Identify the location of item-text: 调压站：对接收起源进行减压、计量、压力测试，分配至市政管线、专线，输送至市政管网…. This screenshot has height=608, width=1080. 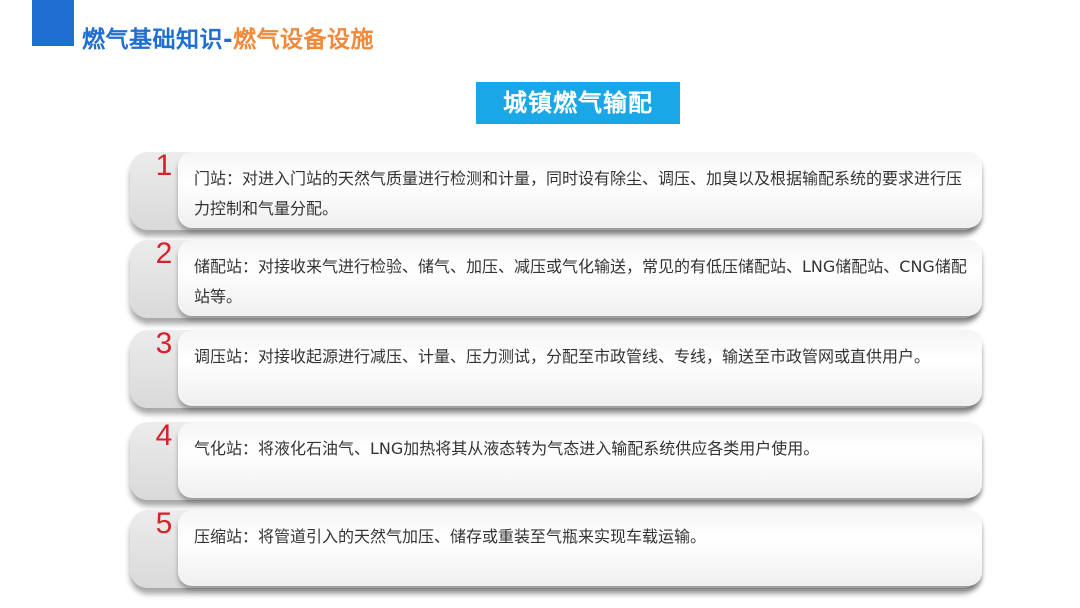
(562, 356).